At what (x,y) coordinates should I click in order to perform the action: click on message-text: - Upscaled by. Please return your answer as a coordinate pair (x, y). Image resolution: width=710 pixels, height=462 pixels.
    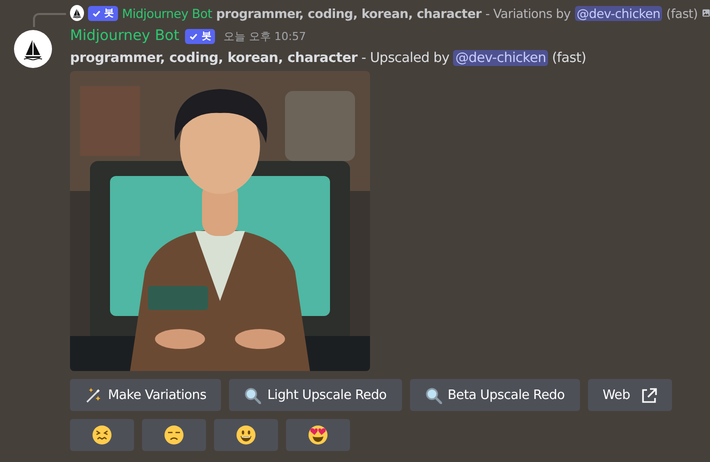
    Looking at the image, I should click on (405, 58).